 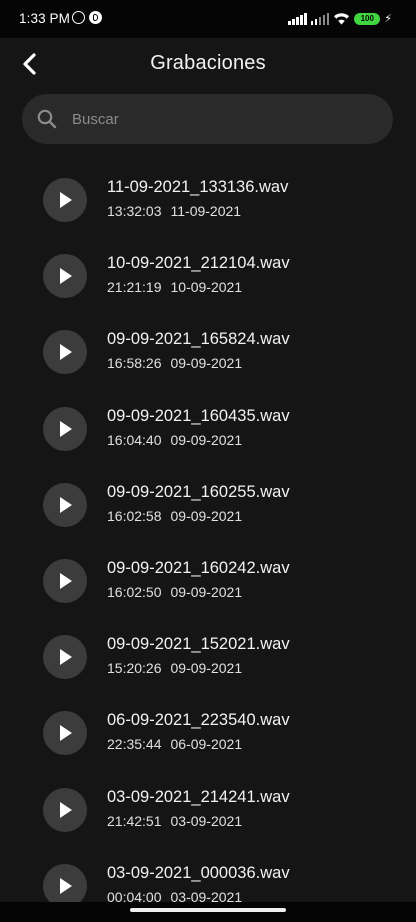 What do you see at coordinates (47, 119) in the screenshot?
I see `search-icon` at bounding box center [47, 119].